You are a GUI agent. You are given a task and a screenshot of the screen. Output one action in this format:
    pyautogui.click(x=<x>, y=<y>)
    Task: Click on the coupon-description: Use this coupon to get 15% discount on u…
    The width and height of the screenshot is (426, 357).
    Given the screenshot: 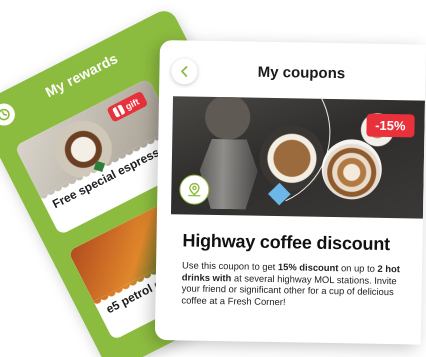 What is the action you would take?
    pyautogui.click(x=294, y=284)
    